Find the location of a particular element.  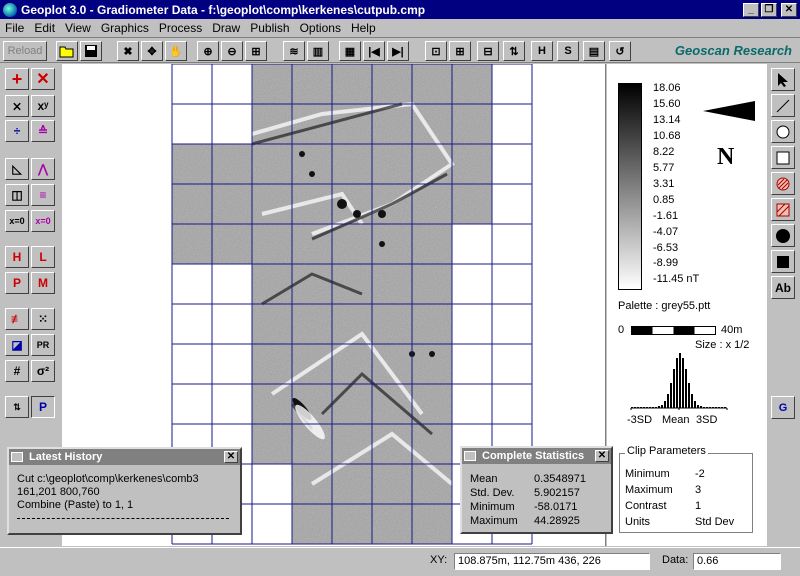

flip-icon: ≙ is located at coordinates (43, 131).